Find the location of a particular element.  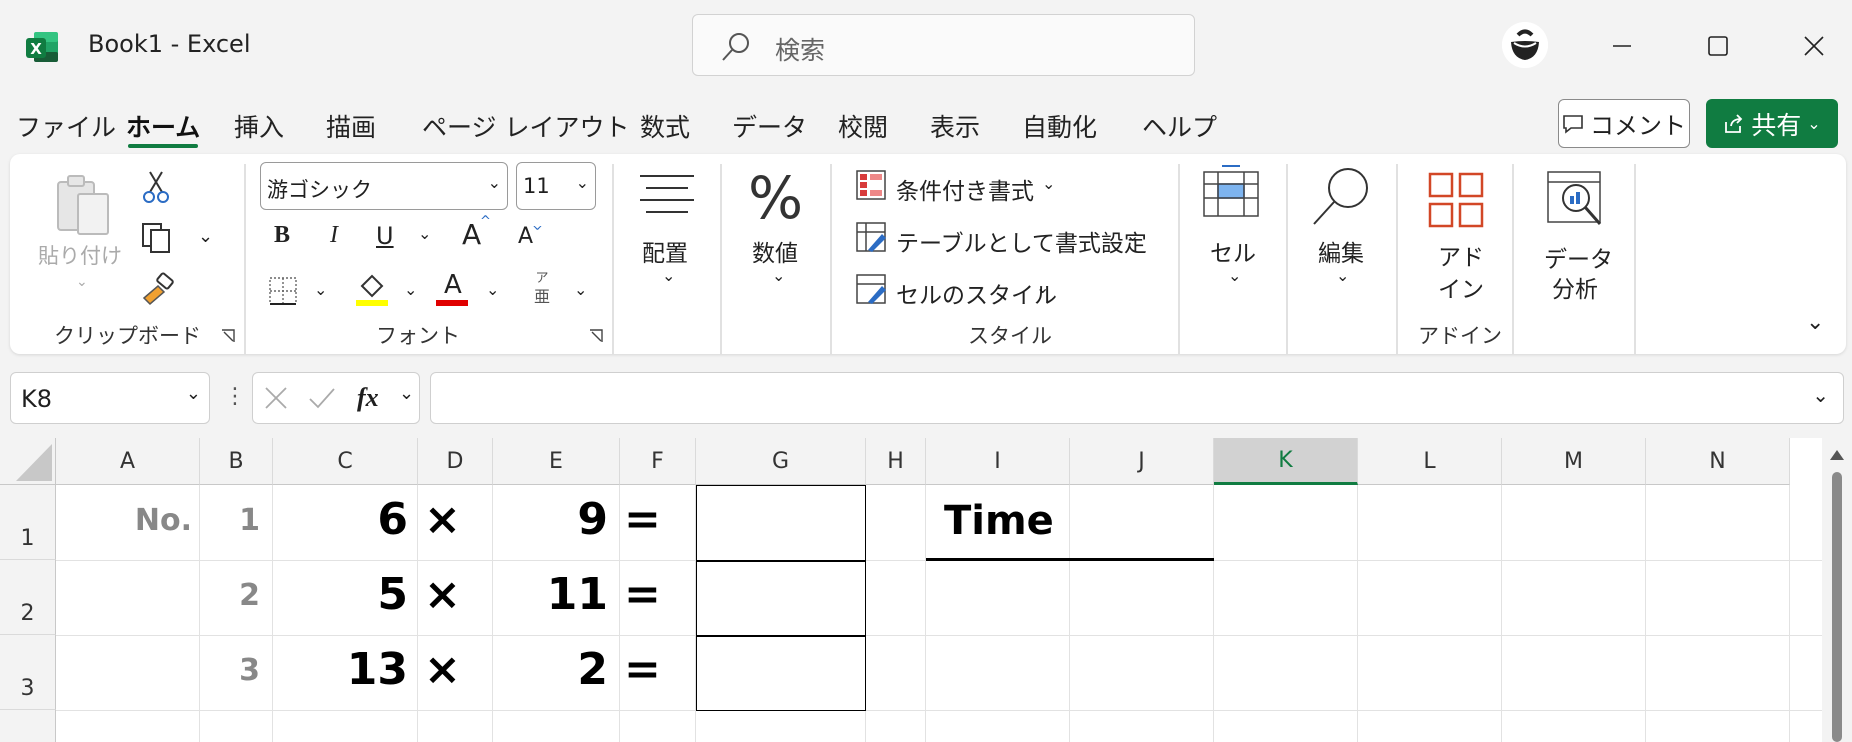

formula-input: ⌄ is located at coordinates (1137, 398).